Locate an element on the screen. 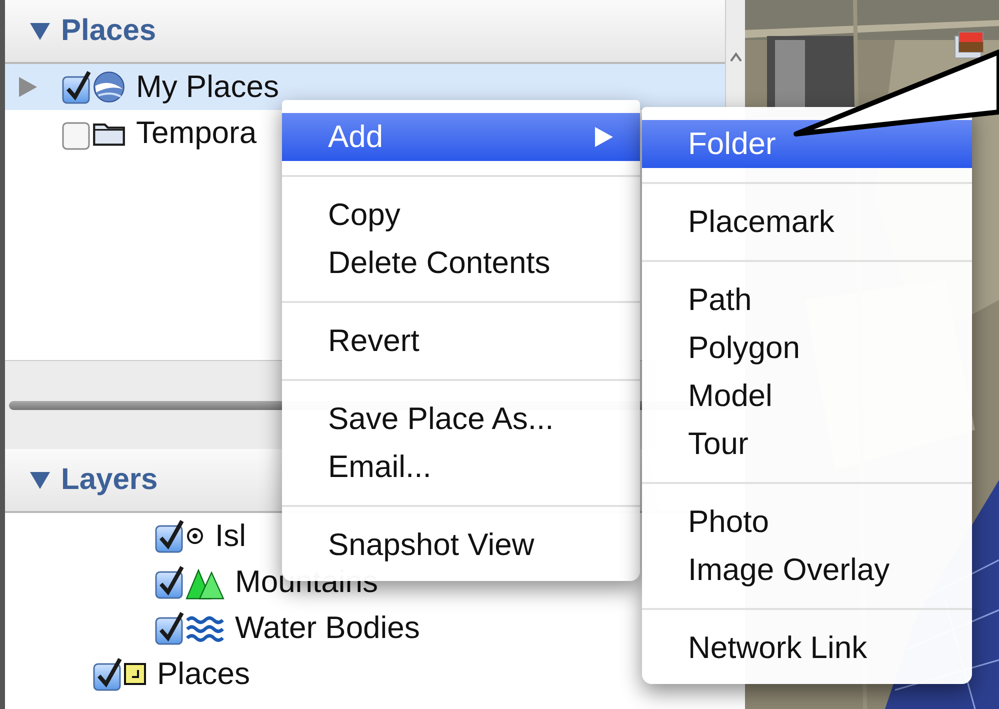 The height and width of the screenshot is (709, 999). panel-title: Places is located at coordinates (108, 31).